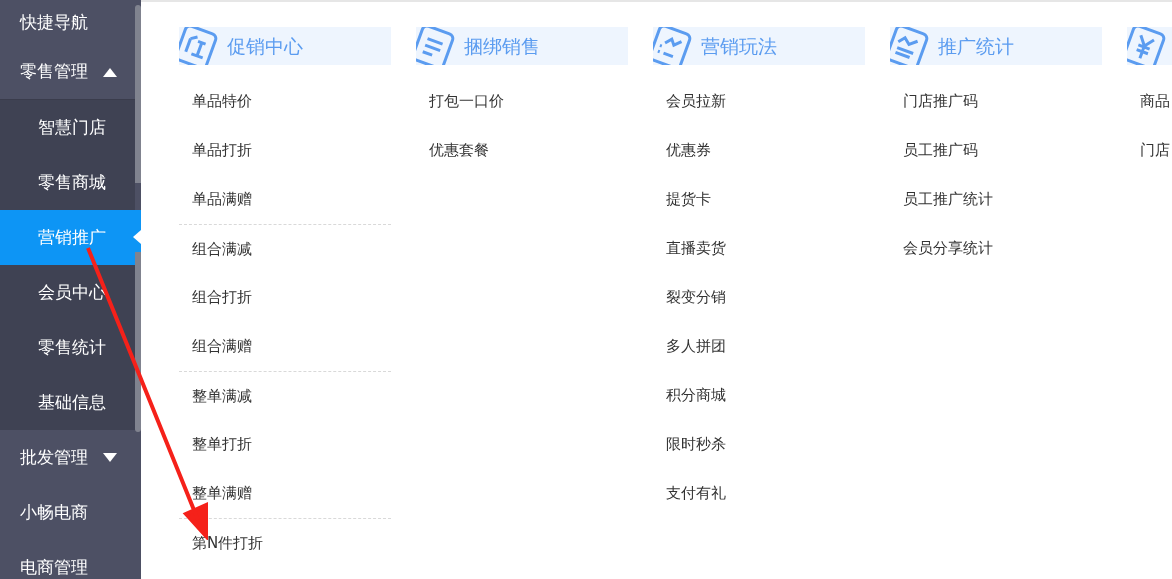 This screenshot has height=579, width=1172. I want to click on menu-link: 打包一口价, so click(522, 101).